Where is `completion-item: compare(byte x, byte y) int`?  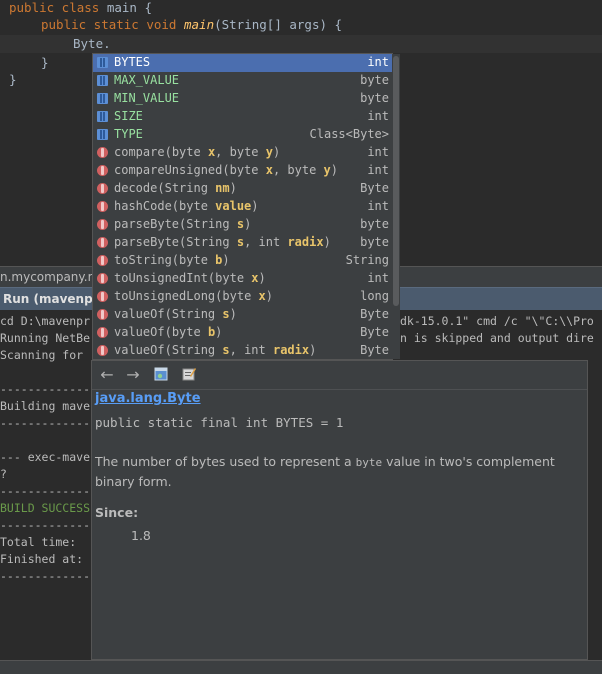
completion-item: compare(byte x, byte y) int is located at coordinates (243, 153).